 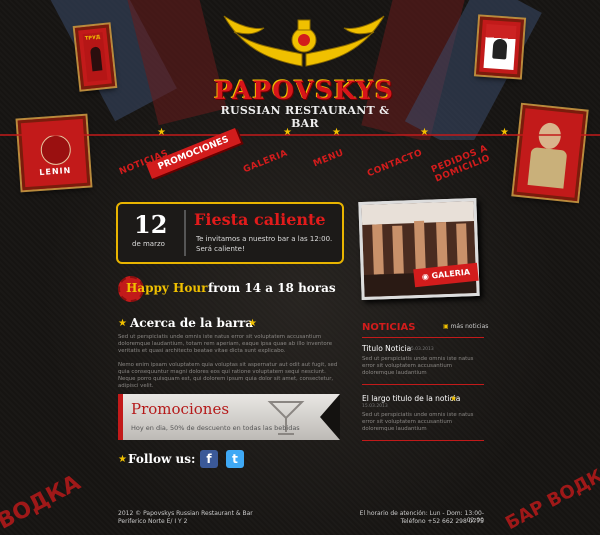 I want to click on event-divider, so click(x=185, y=233).